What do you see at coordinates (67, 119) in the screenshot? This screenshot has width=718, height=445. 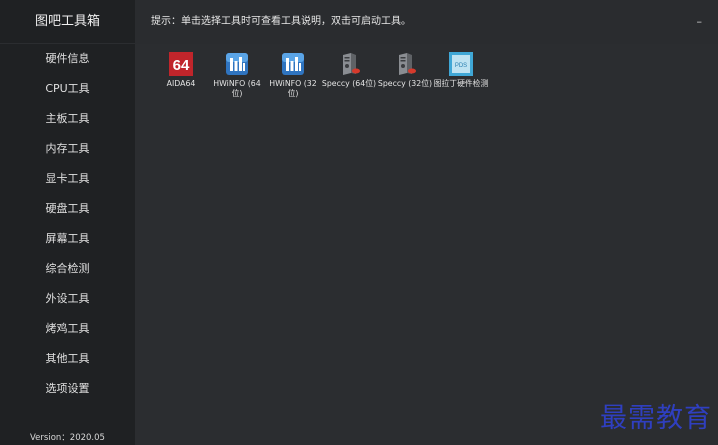 I see `sidebar-item-motherboard-tools: 主板工具` at bounding box center [67, 119].